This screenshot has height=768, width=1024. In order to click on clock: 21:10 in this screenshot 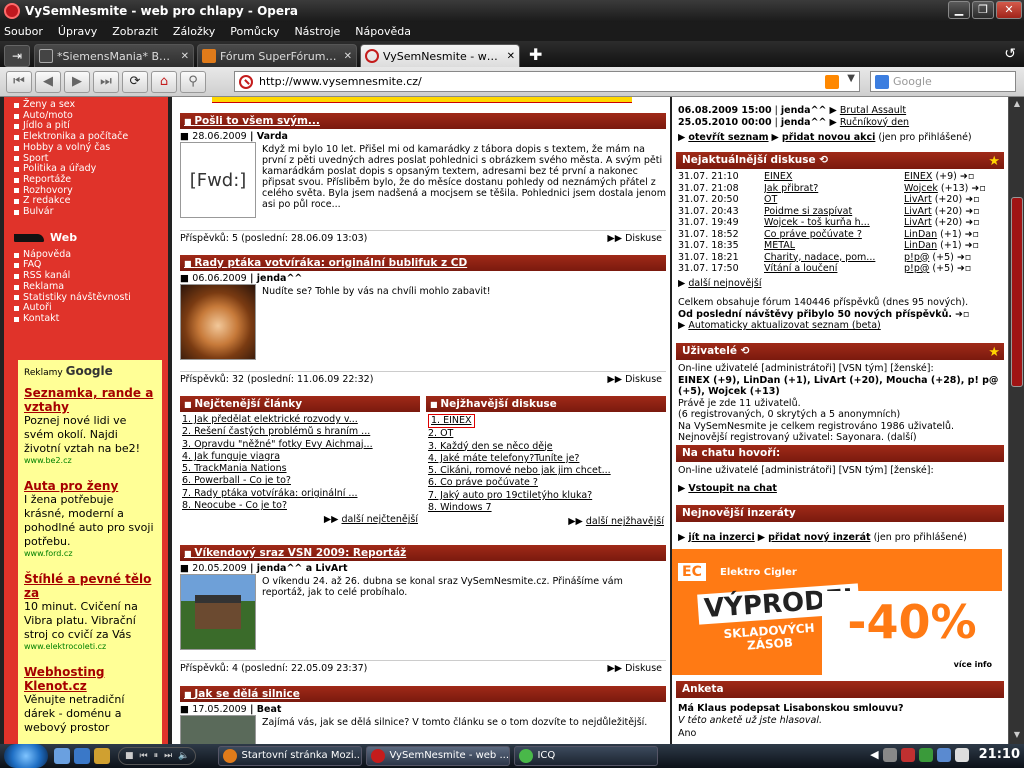, I will do `click(999, 754)`.